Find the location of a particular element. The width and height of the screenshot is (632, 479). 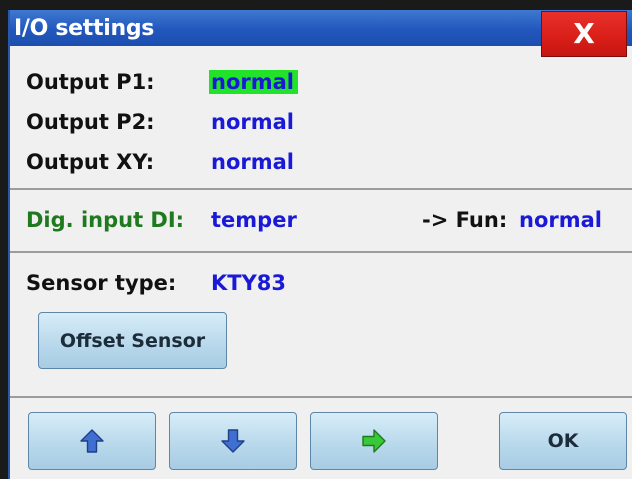

sensor-type-row: Sensor type: is located at coordinates (101, 283).